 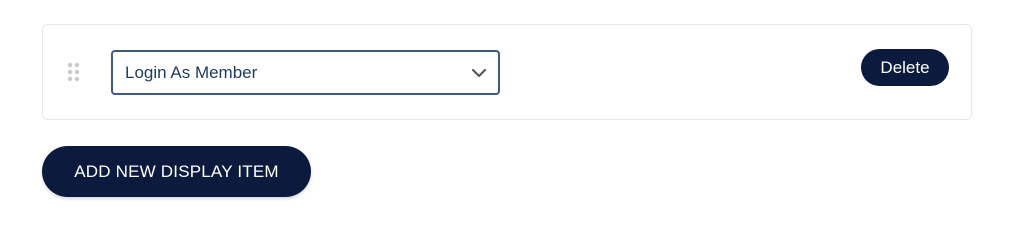 What do you see at coordinates (905, 67) in the screenshot?
I see `delete-button: Delete` at bounding box center [905, 67].